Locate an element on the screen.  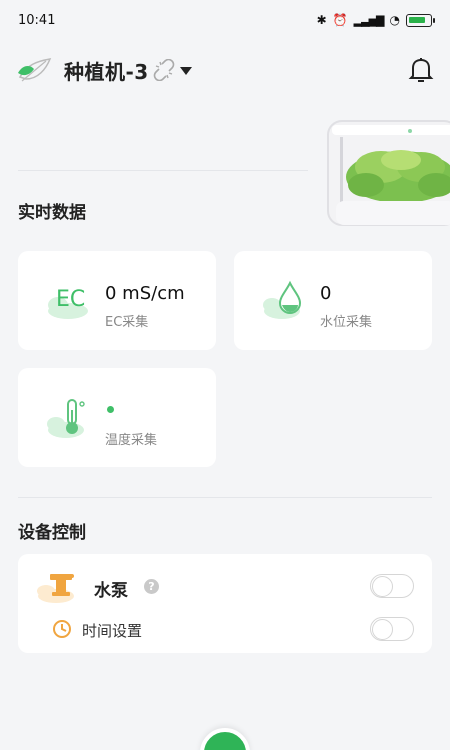
wifi-icon: ◔ is located at coordinates (394, 20).